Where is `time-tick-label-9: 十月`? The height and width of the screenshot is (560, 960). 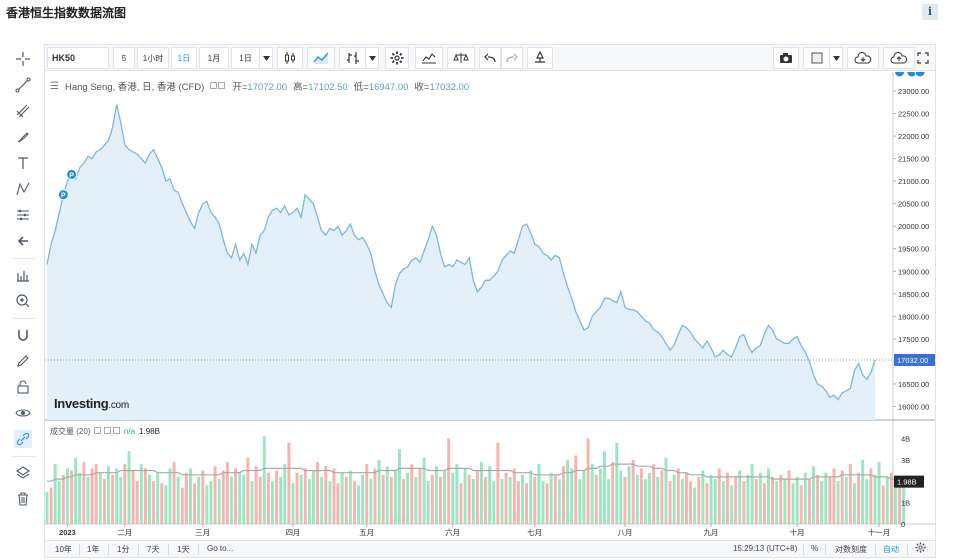
time-tick-label-9: 十月 is located at coordinates (797, 532).